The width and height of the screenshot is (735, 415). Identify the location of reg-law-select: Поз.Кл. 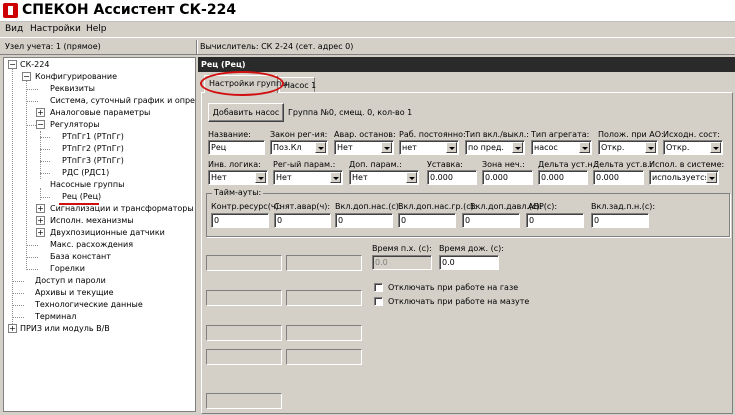
(299, 147).